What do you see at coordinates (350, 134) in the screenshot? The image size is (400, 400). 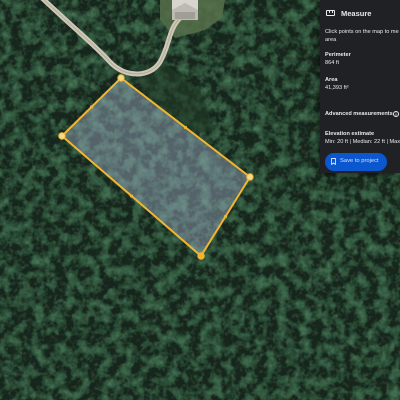 I see `elevation-label: Elevation estimate` at bounding box center [350, 134].